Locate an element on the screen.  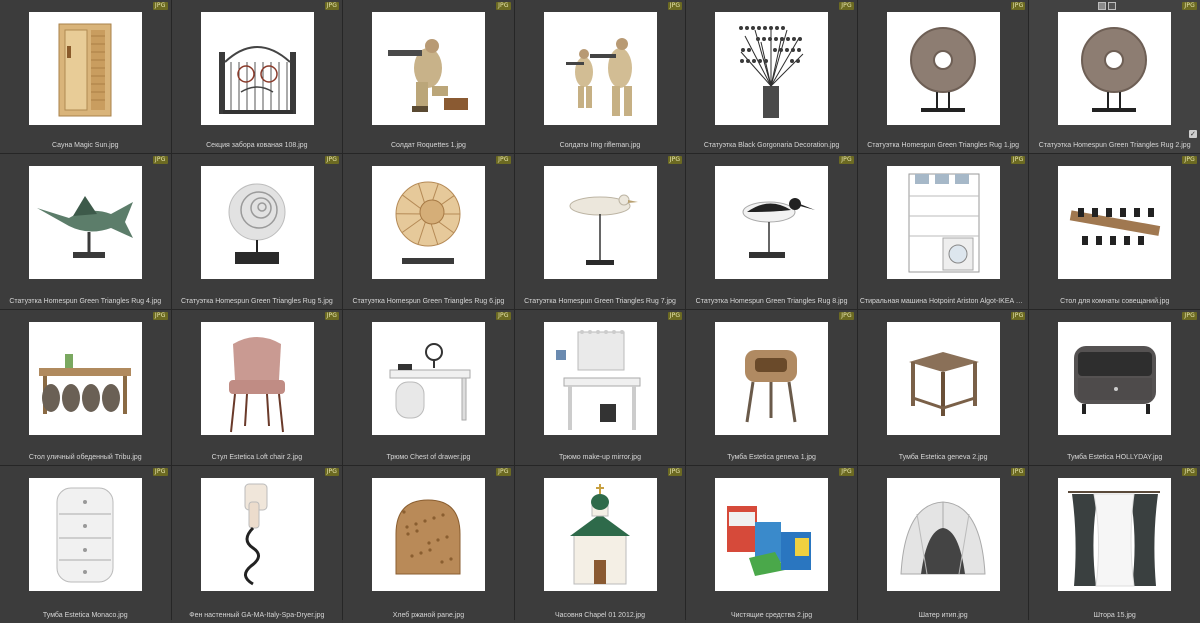
file-name-label: Шатер итип.jpg is located at coordinates (943, 615).